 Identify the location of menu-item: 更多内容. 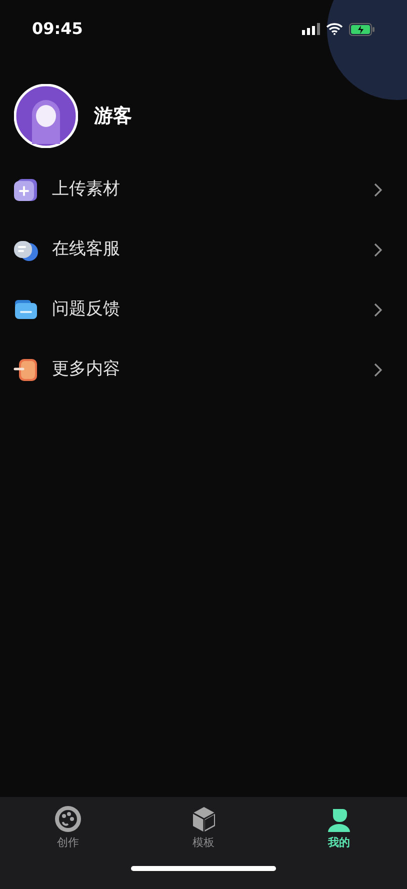
(203, 370).